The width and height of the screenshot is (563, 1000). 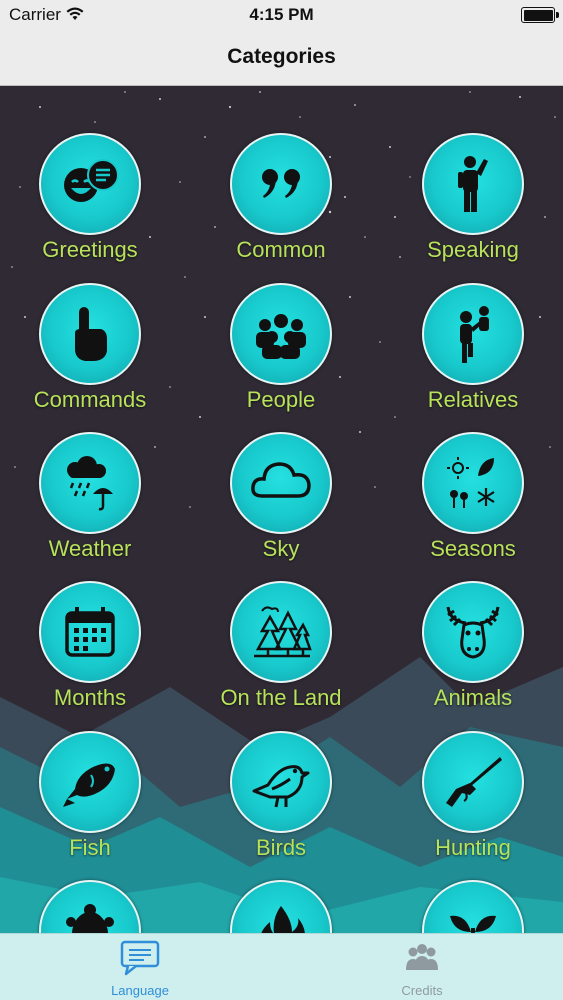 What do you see at coordinates (90, 548) in the screenshot?
I see `category-label: Weather` at bounding box center [90, 548].